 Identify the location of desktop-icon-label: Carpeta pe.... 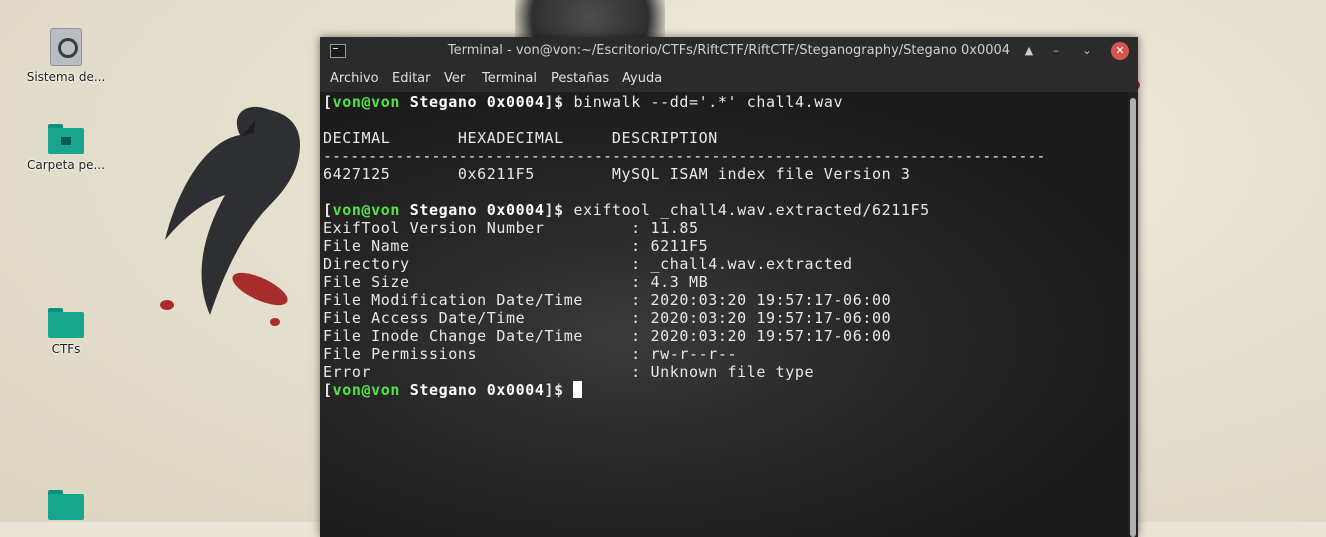
(66, 165).